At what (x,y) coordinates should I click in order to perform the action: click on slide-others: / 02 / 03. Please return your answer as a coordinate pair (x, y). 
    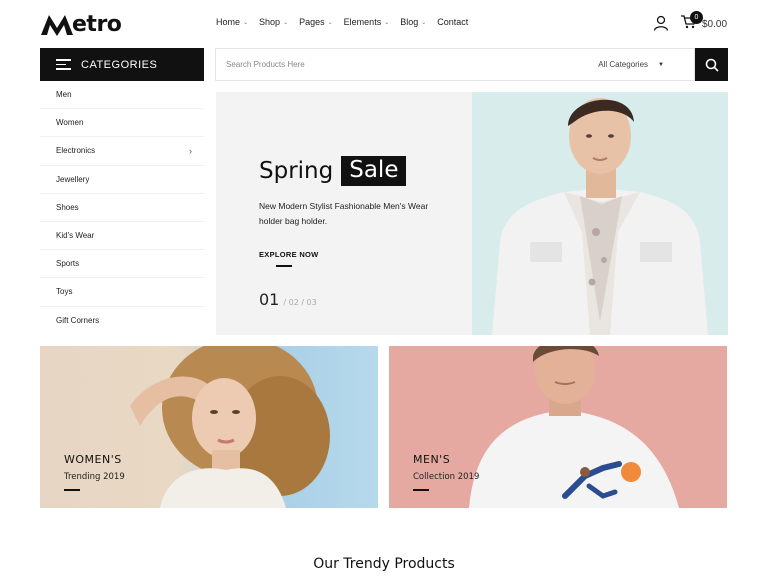
    Looking at the image, I should click on (300, 302).